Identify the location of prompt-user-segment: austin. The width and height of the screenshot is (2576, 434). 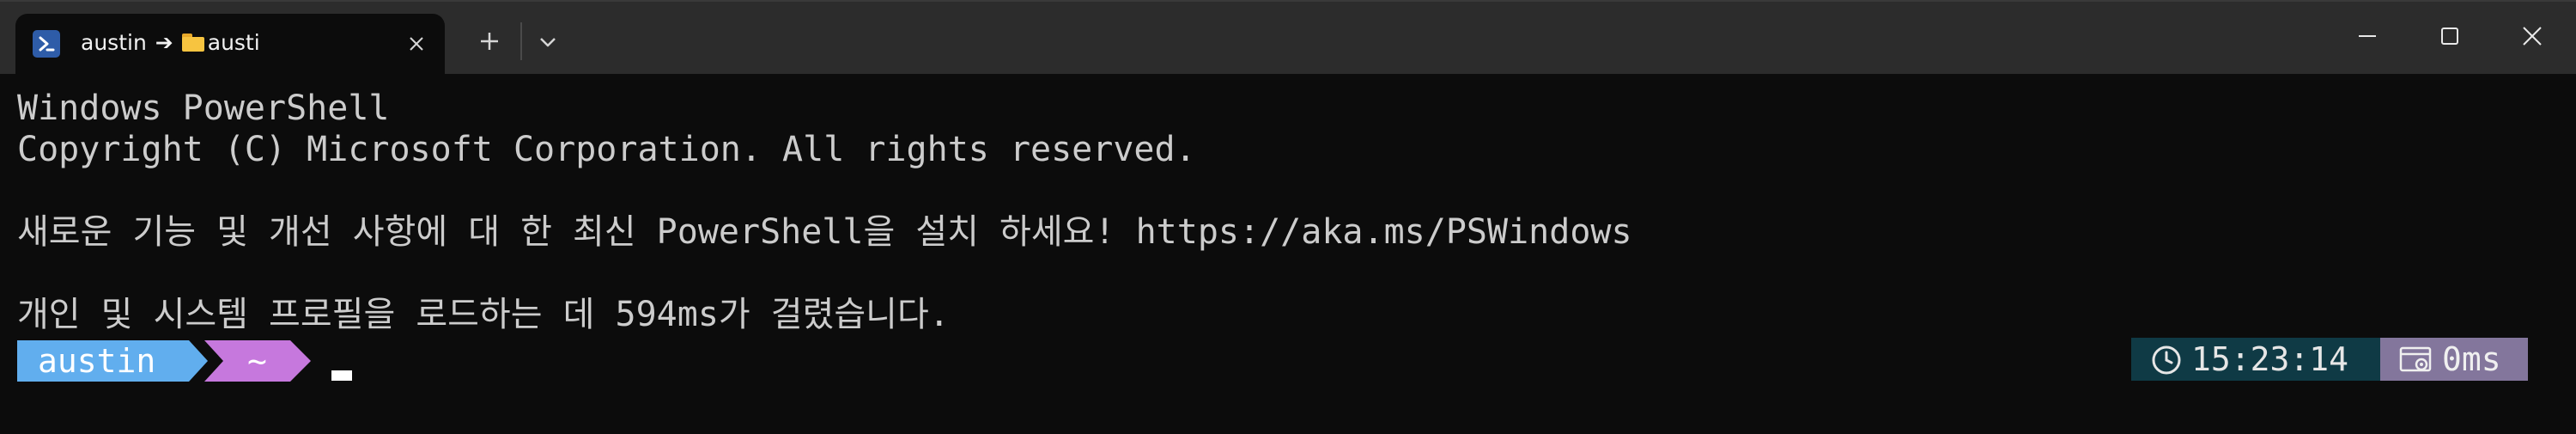
(112, 361).